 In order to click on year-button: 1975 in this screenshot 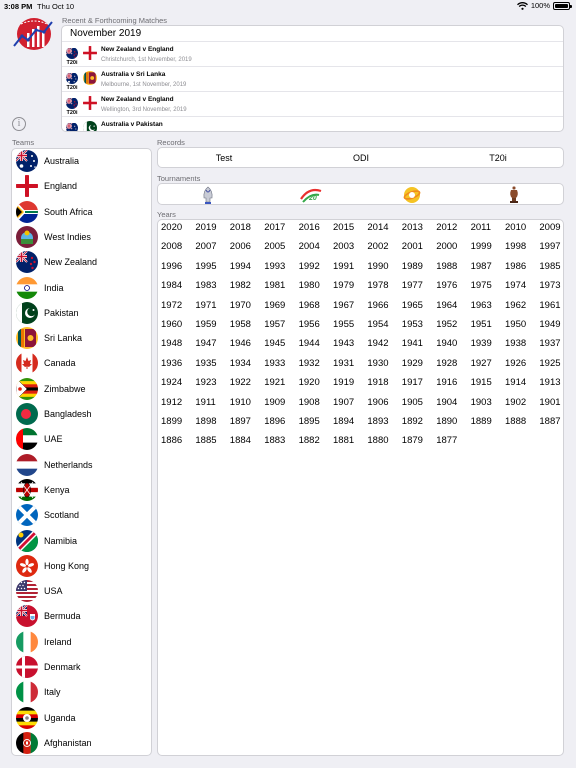, I will do `click(488, 285)`.